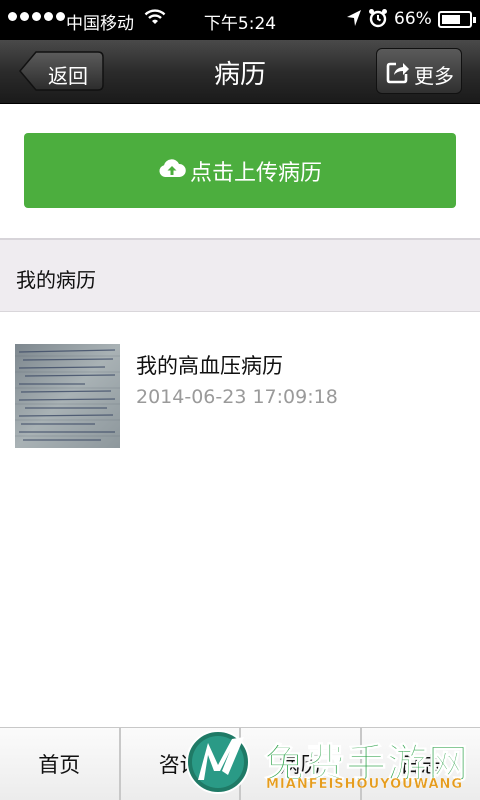  Describe the element at coordinates (354, 20) in the screenshot. I see `location-arrow-icon` at that location.